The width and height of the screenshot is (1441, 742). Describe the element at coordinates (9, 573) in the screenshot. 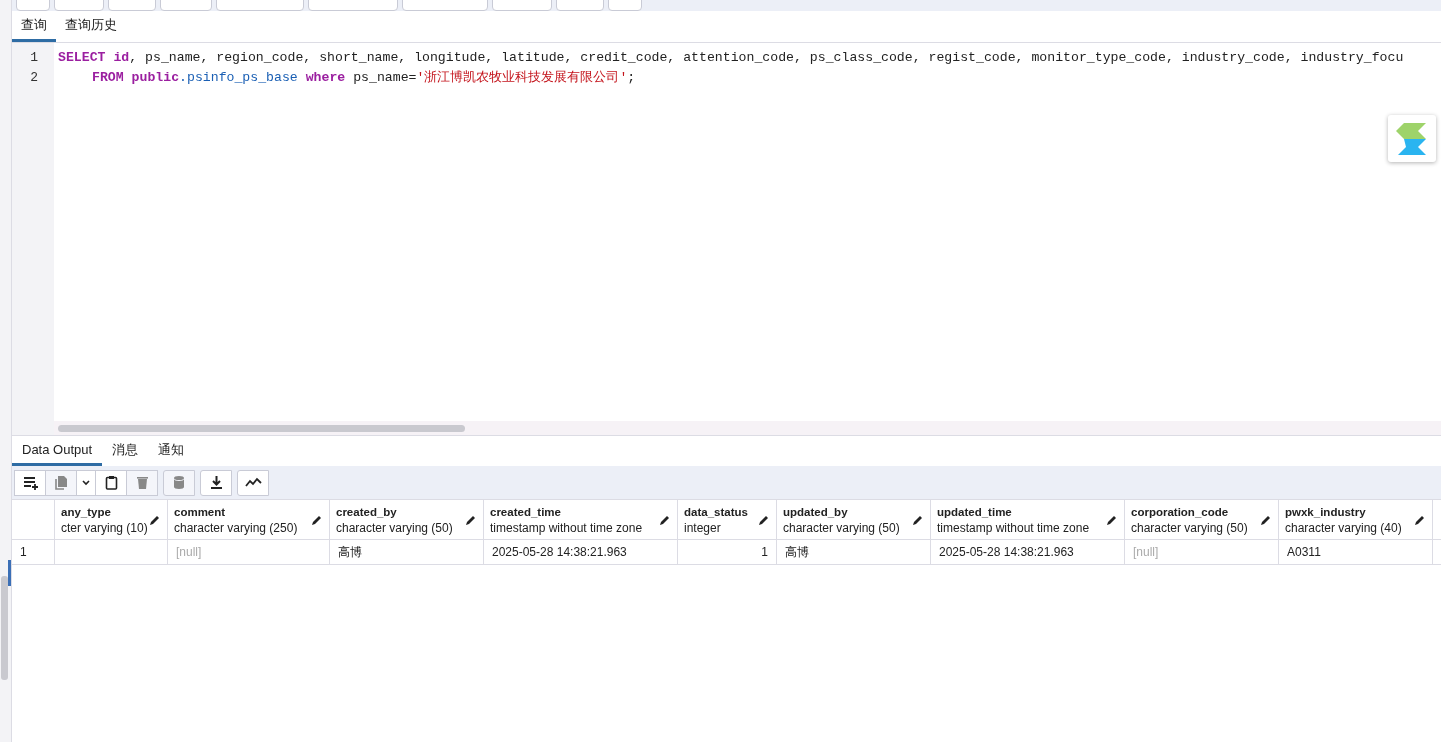

I see `active-marker` at that location.